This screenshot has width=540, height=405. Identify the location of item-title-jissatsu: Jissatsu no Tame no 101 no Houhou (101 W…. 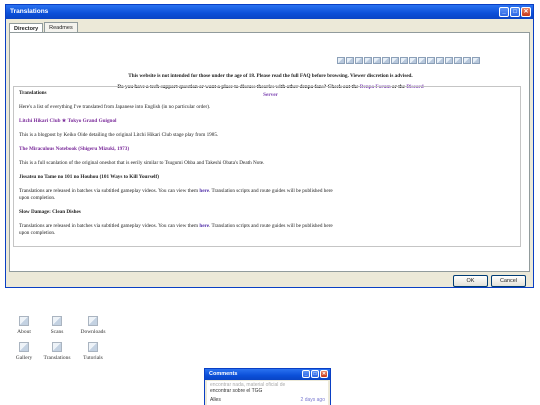
(89, 177).